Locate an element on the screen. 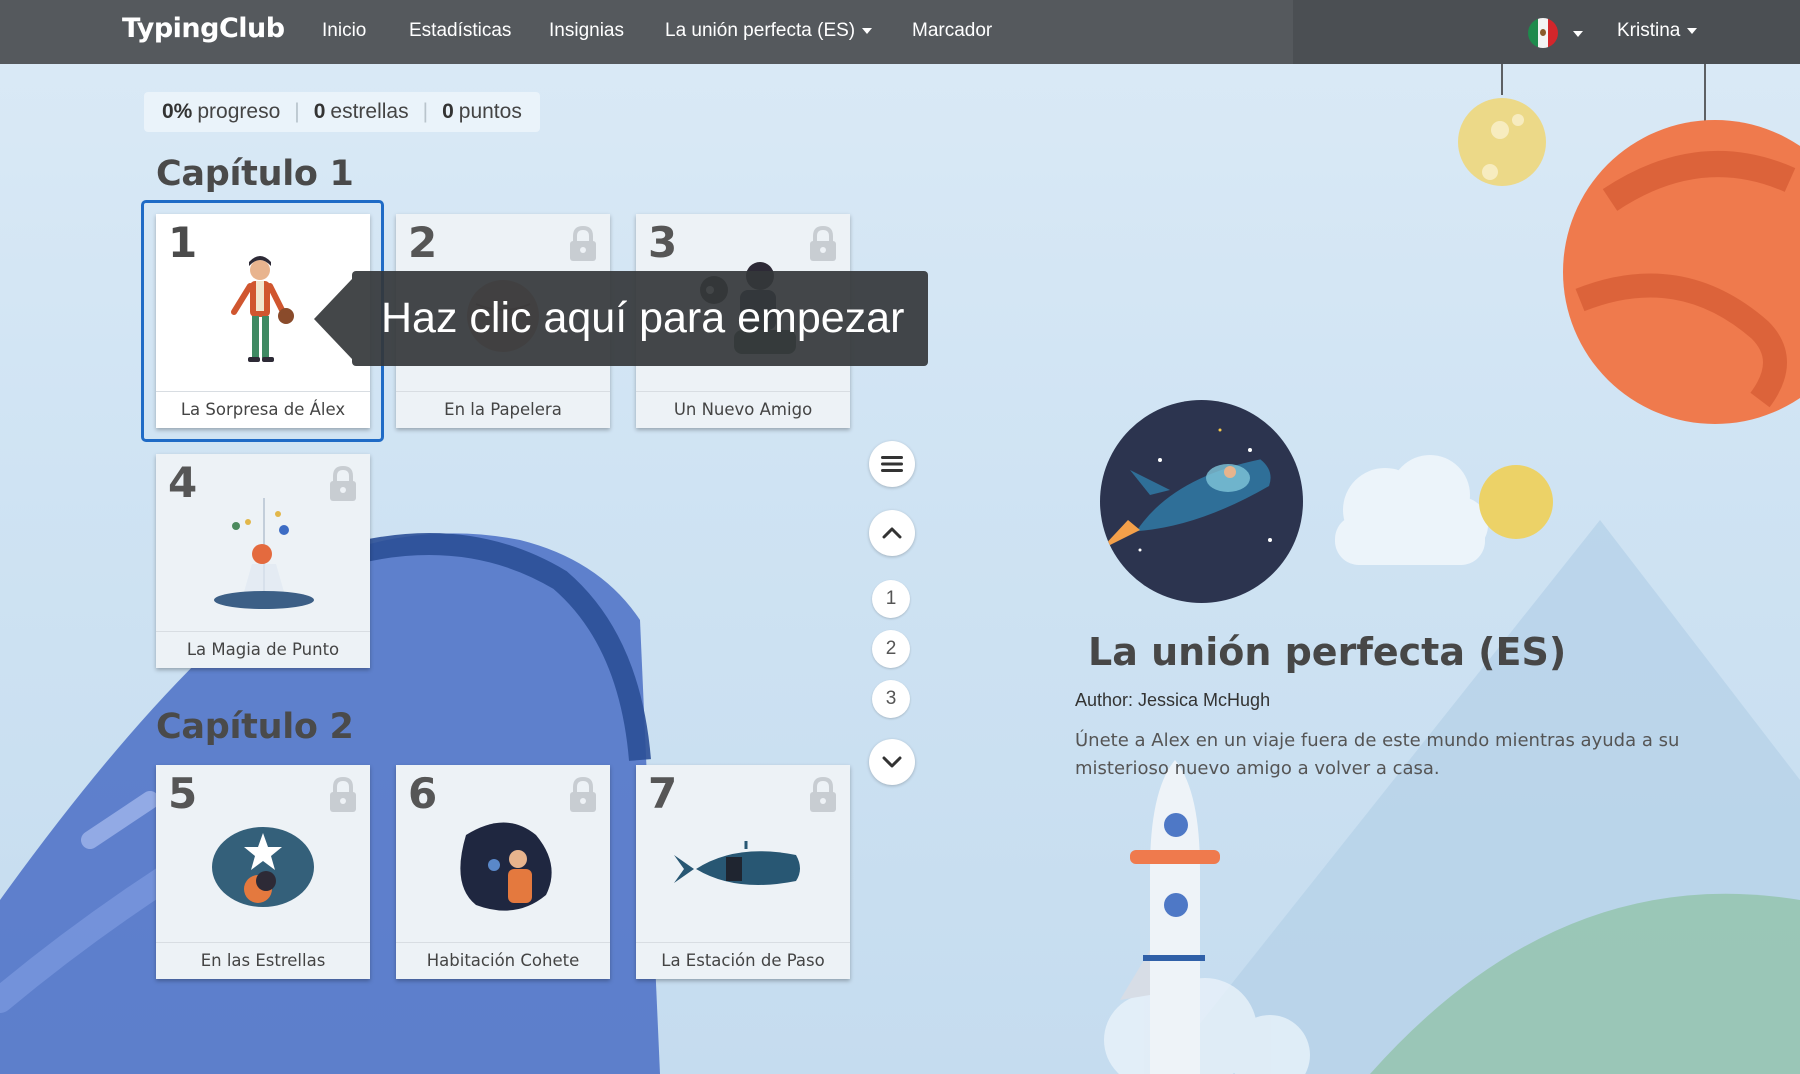 This screenshot has width=1800, height=1074. rocket-ship-illustration is located at coordinates (1186, 490).